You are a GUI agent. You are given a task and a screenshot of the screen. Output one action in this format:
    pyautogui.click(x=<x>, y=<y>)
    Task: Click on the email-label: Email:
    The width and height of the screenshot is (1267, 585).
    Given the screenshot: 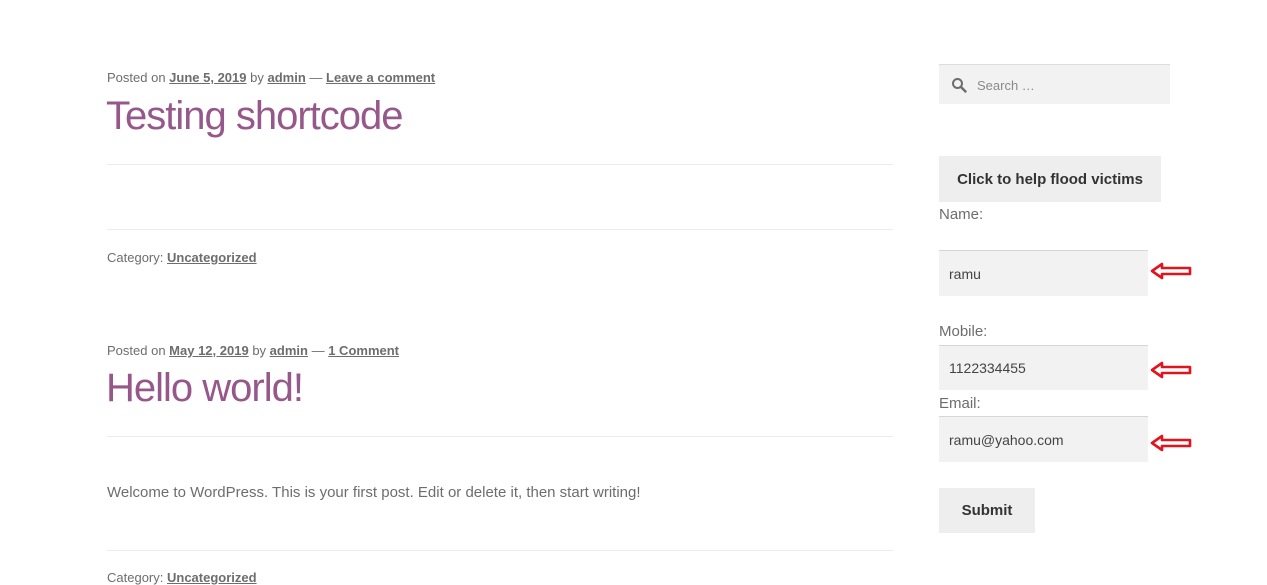 What is the action you would take?
    pyautogui.click(x=960, y=403)
    